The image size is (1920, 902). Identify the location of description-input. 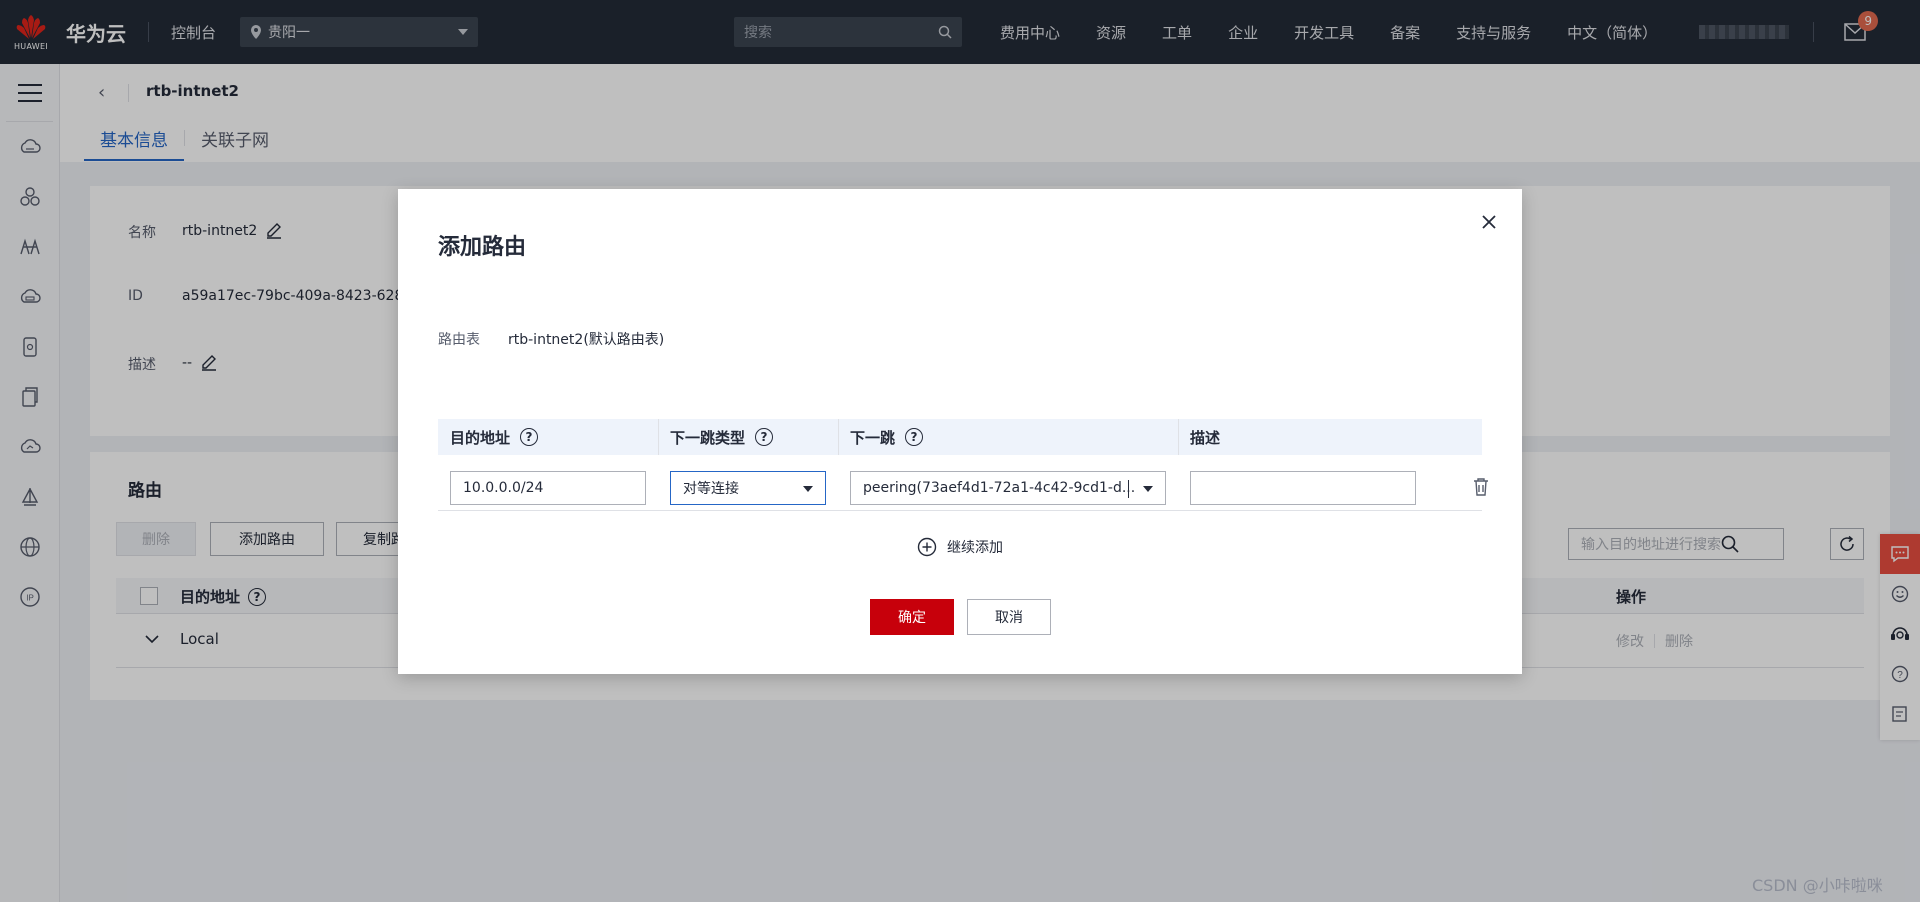
(1303, 488).